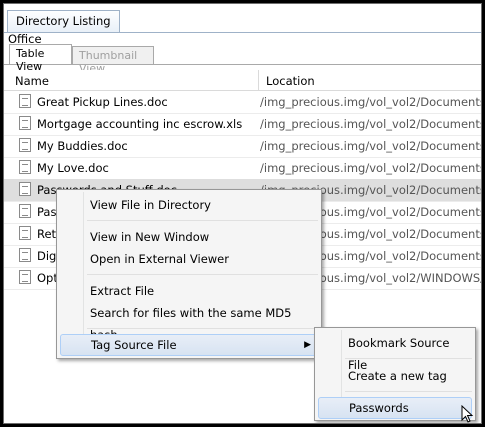  Describe the element at coordinates (189, 237) in the screenshot. I see `menu-item-view-in-new-window: View in New Window` at that location.